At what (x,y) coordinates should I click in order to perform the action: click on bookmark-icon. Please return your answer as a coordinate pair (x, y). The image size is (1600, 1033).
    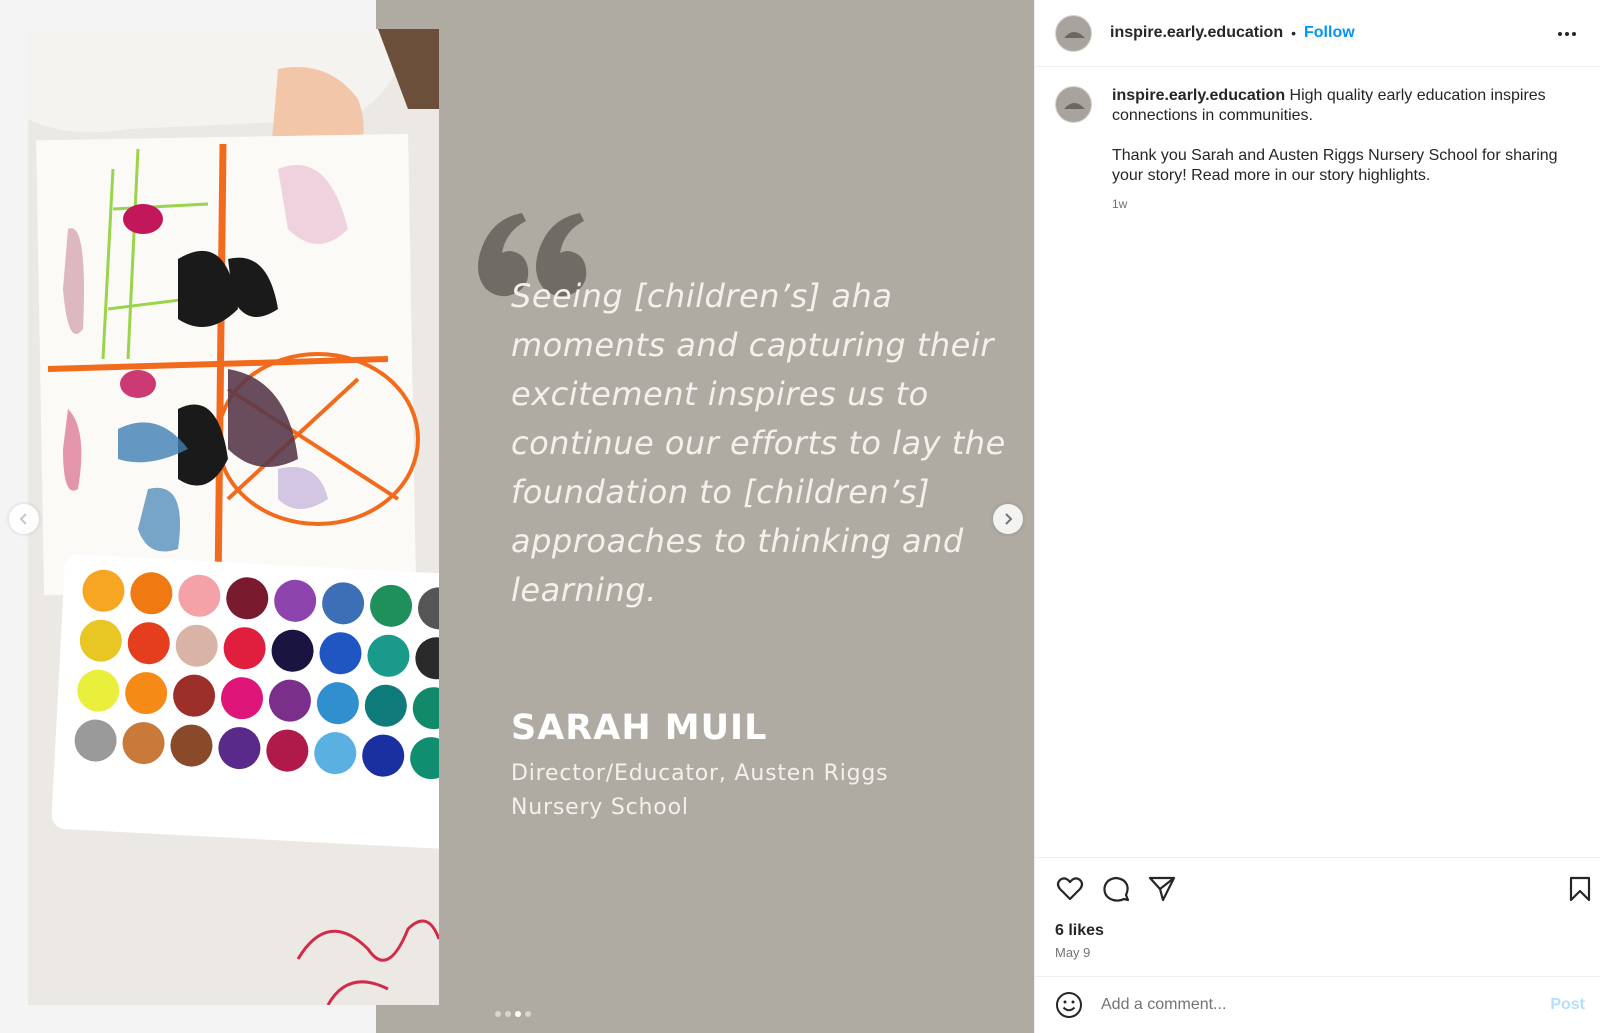
    Looking at the image, I should click on (1580, 889).